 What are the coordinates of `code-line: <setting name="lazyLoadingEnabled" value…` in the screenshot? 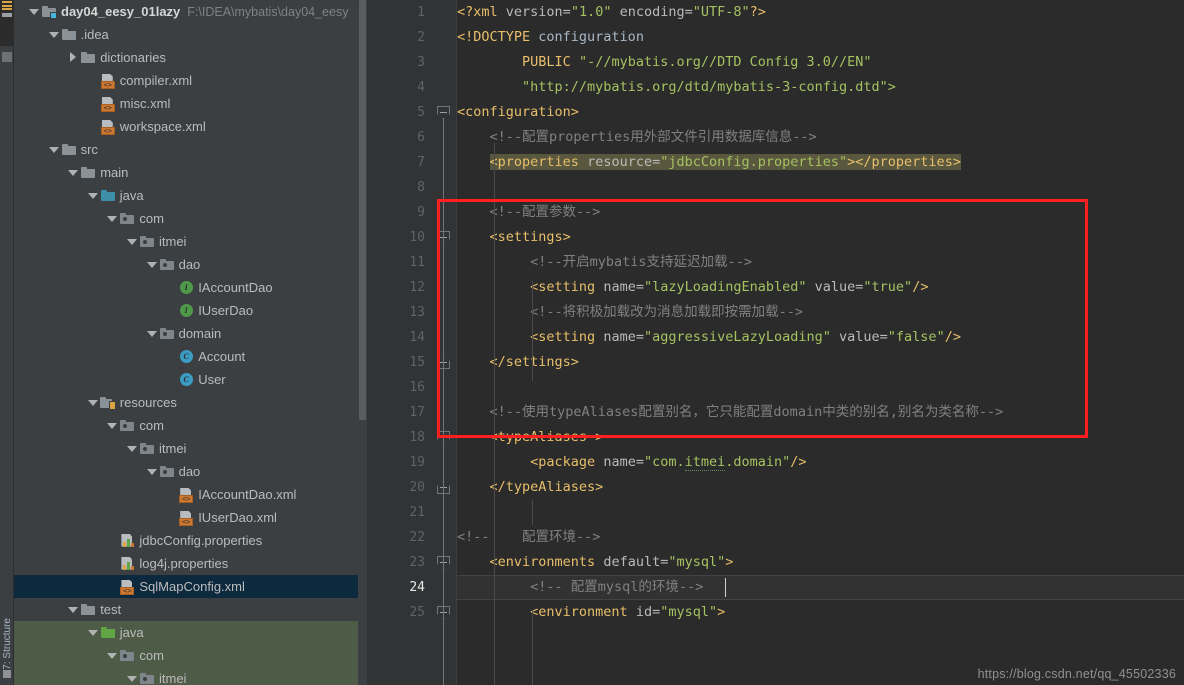 It's located at (820, 287).